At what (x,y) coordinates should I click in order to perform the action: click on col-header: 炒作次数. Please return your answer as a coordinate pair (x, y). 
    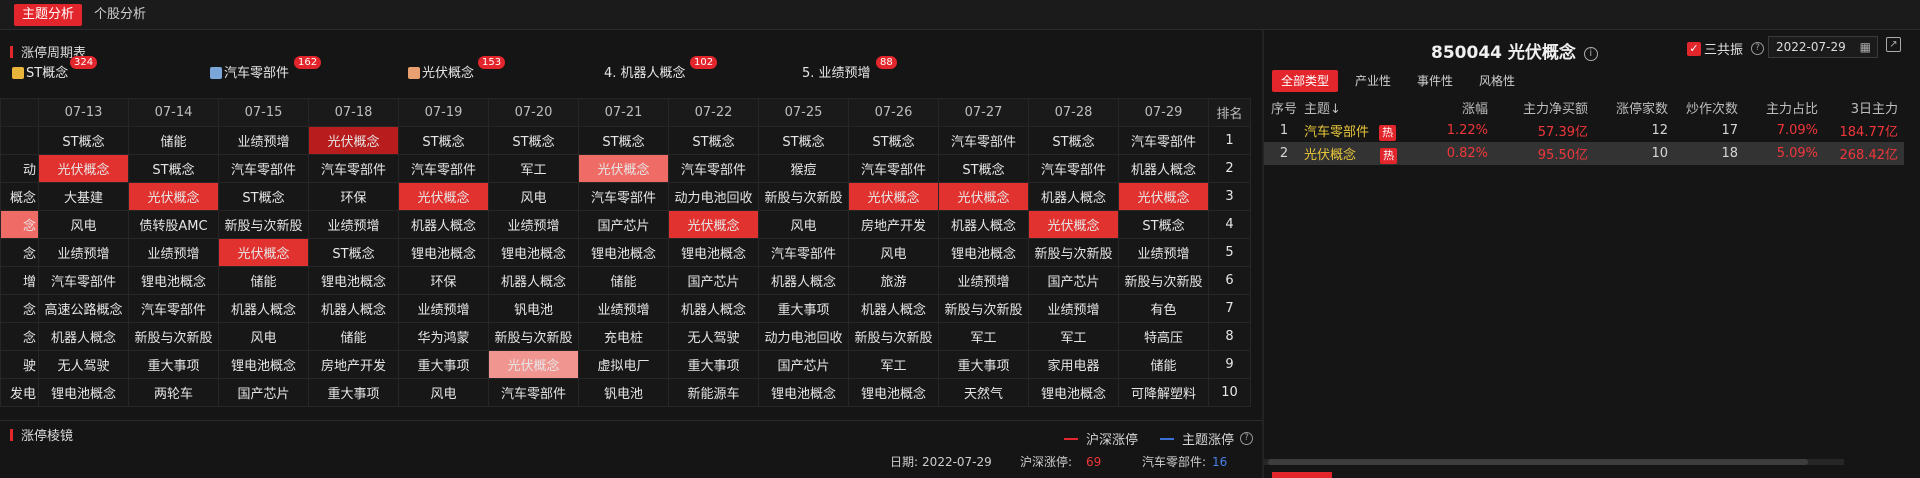
    Looking at the image, I should click on (1709, 107).